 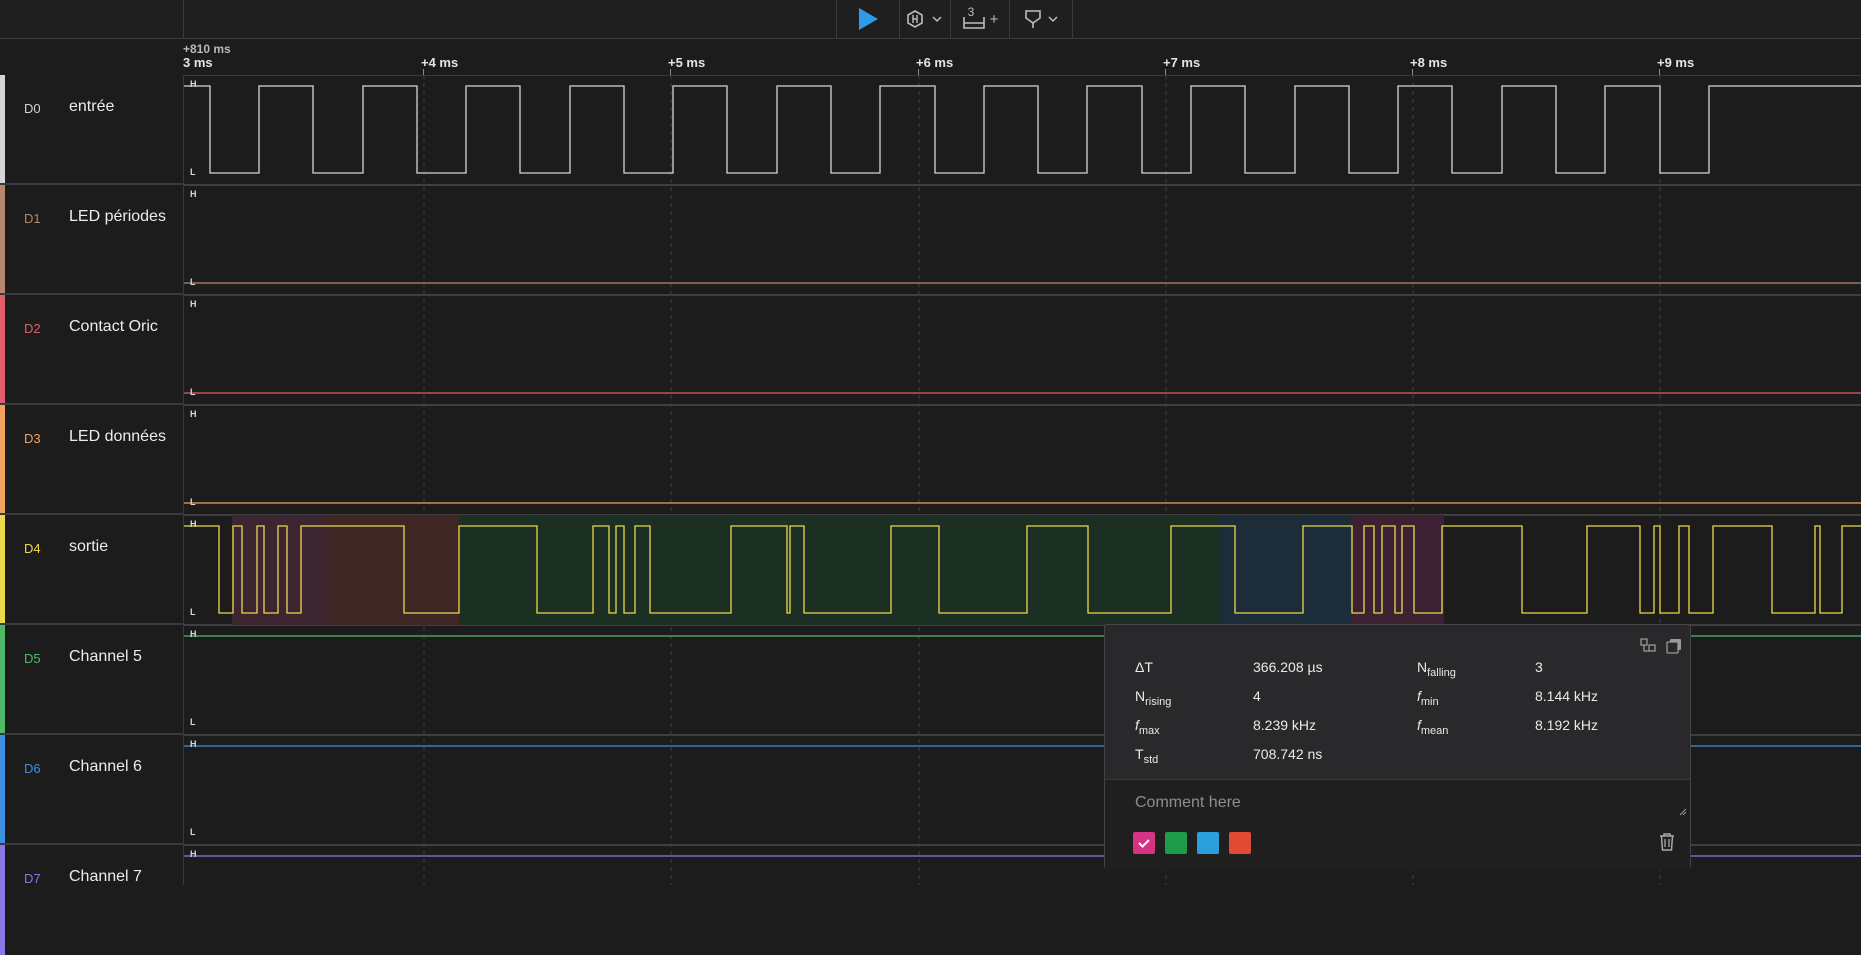 I want to click on dt-value: 366.208 µs, so click(x=1288, y=667).